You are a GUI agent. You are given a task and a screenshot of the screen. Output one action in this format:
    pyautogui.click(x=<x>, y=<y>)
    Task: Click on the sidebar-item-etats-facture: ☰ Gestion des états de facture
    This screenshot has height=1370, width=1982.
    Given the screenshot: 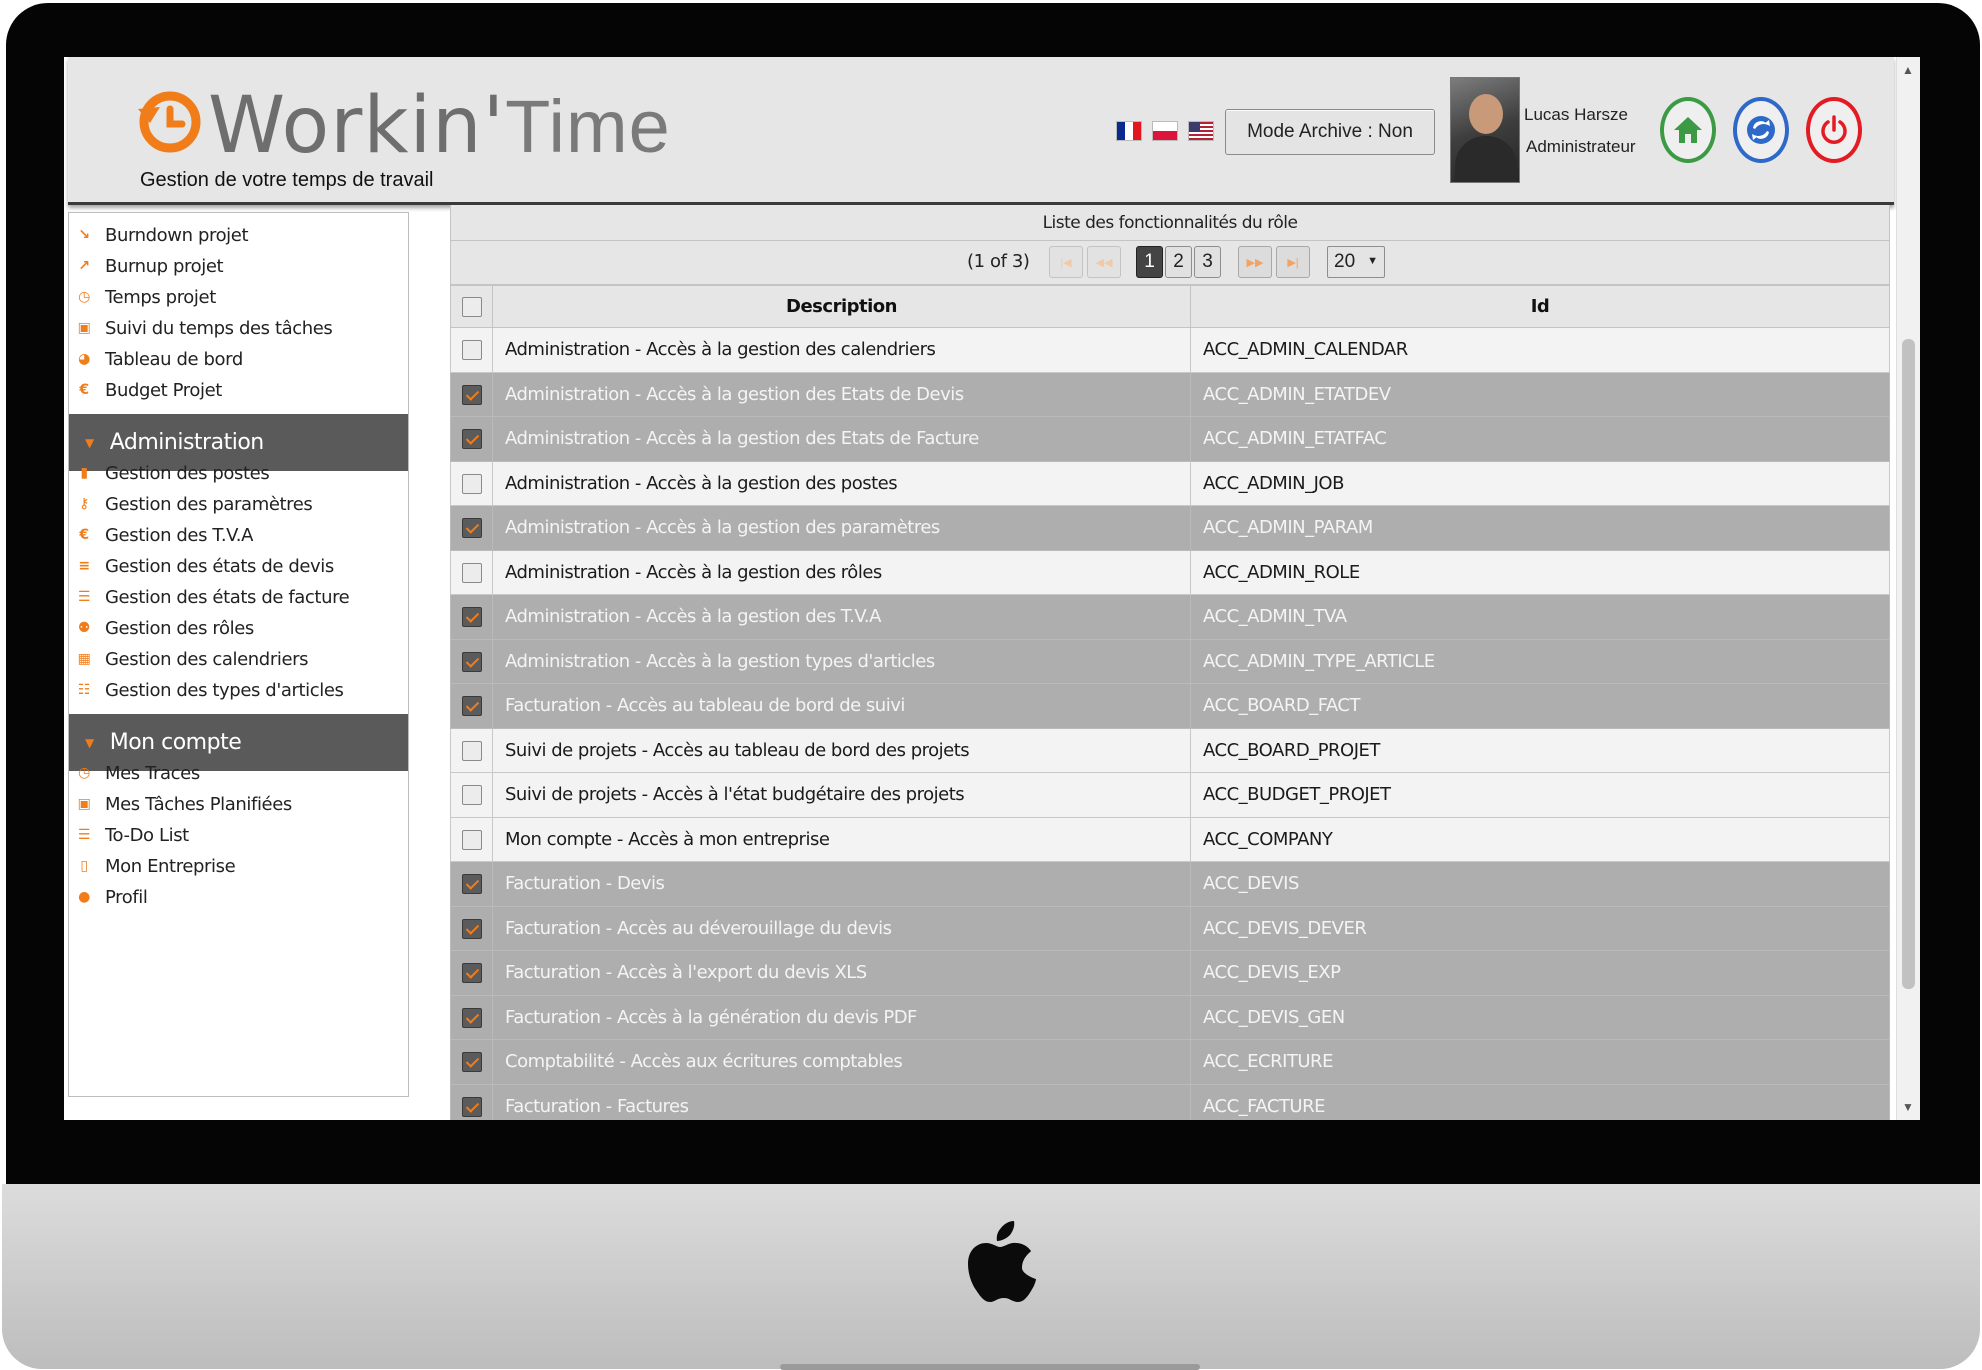 What is the action you would take?
    pyautogui.click(x=213, y=597)
    